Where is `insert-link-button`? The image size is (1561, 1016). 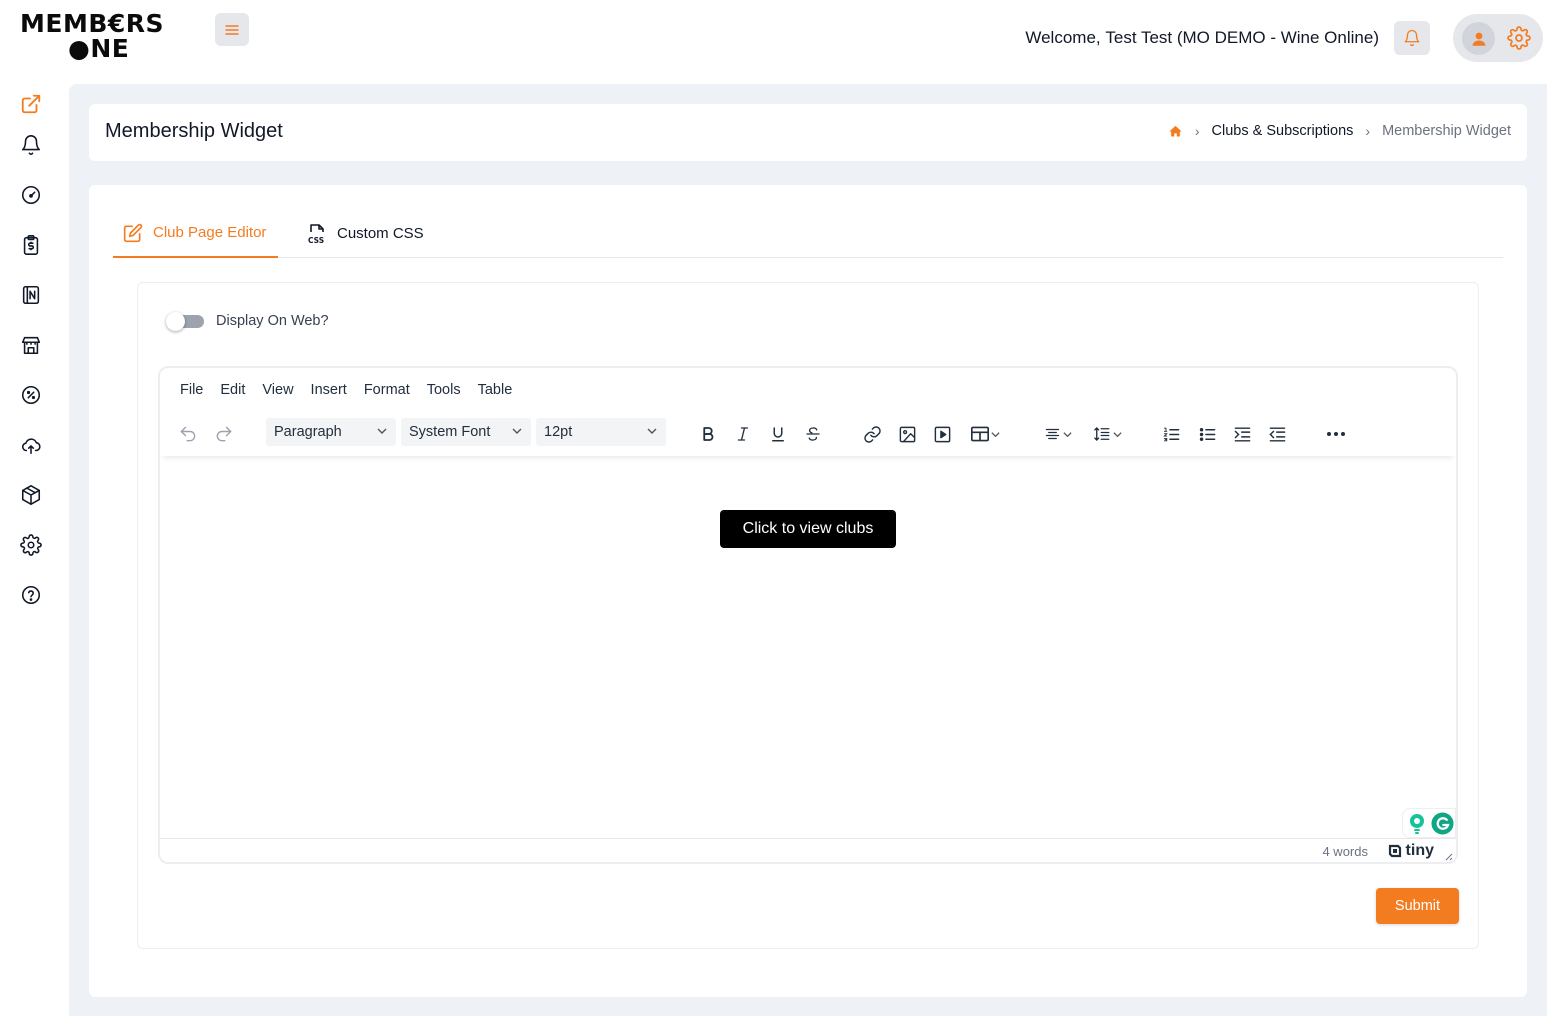
insert-link-button is located at coordinates (872, 434).